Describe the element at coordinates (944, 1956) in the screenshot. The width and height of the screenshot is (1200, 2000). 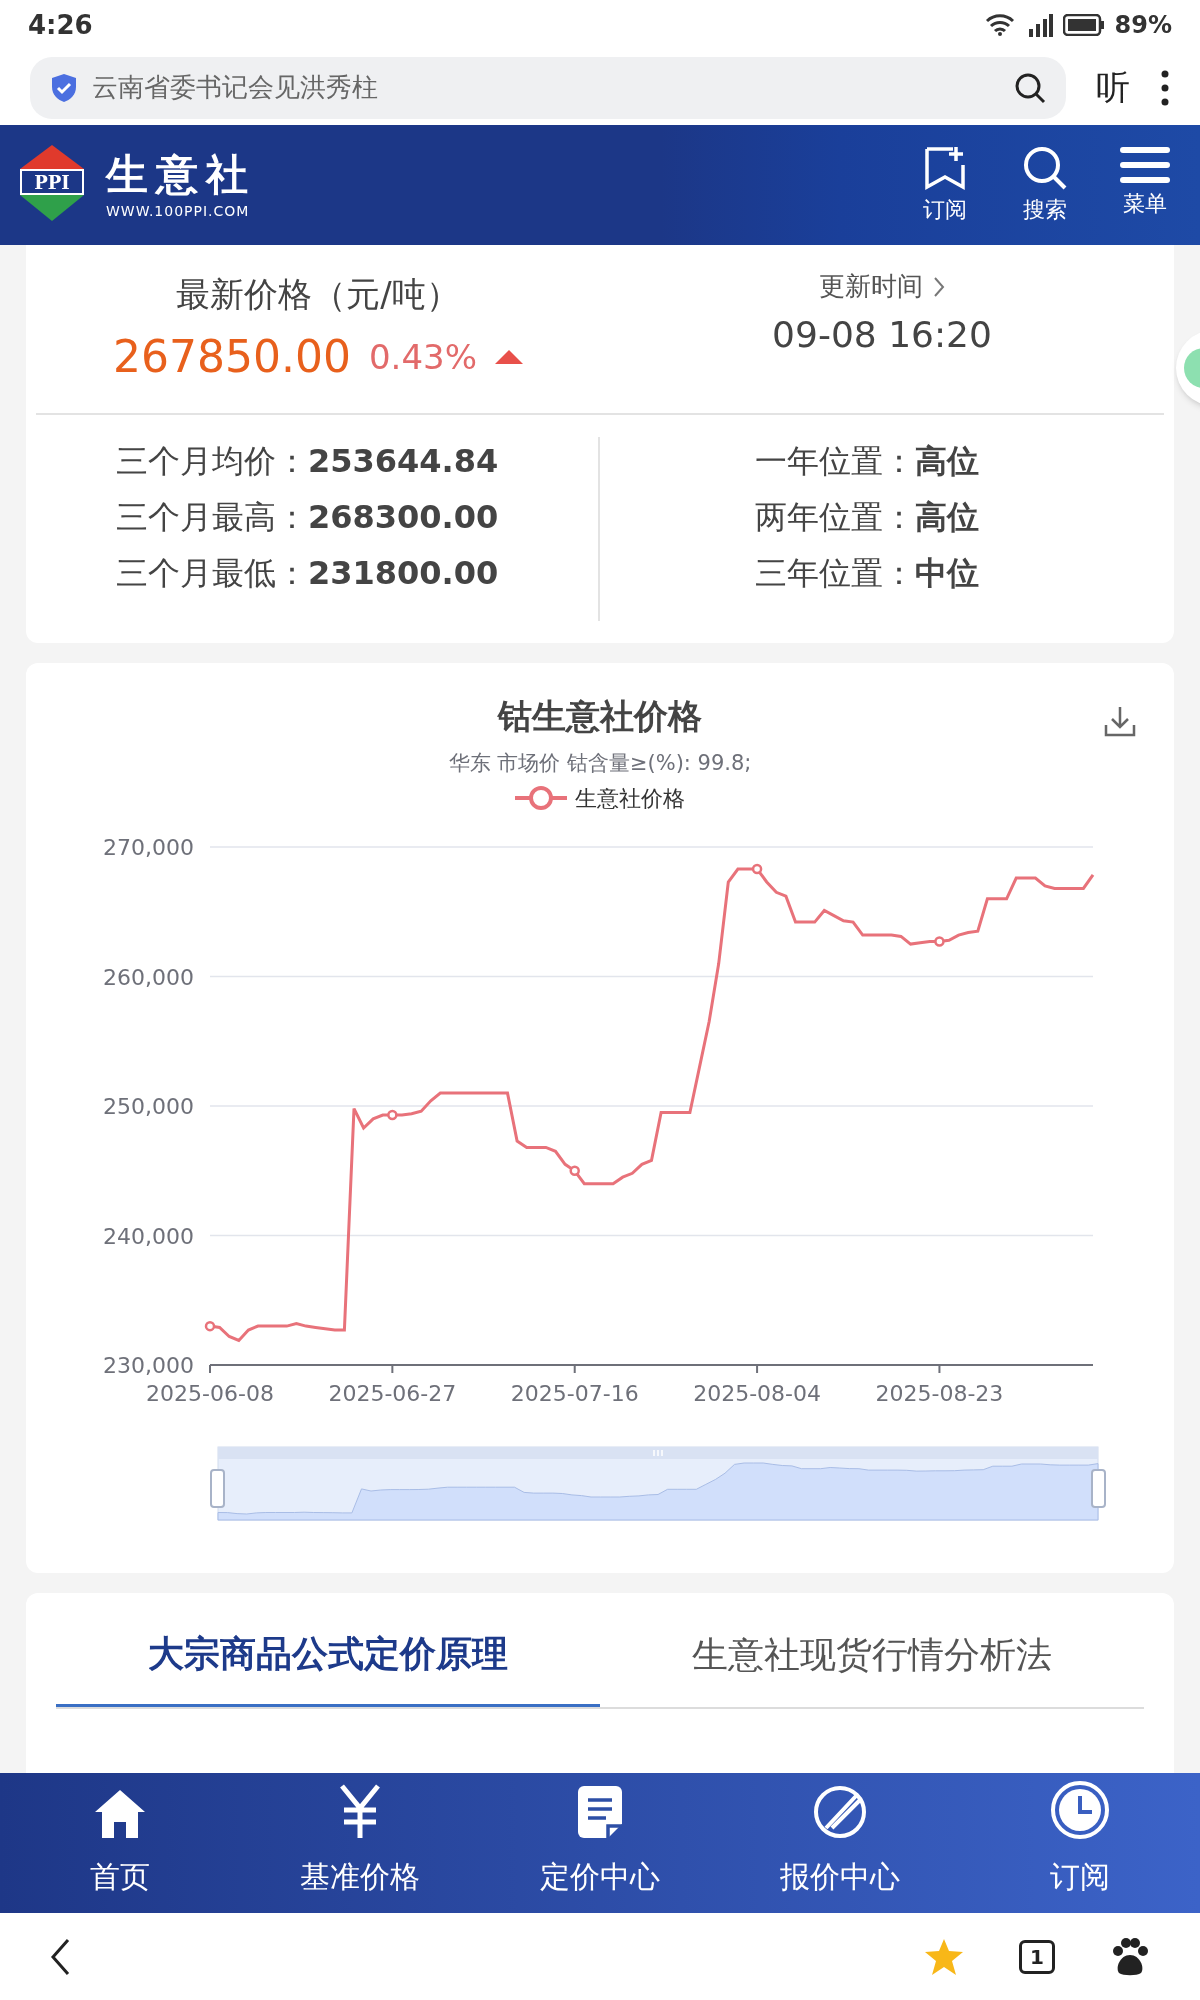
I see `star-icon` at that location.